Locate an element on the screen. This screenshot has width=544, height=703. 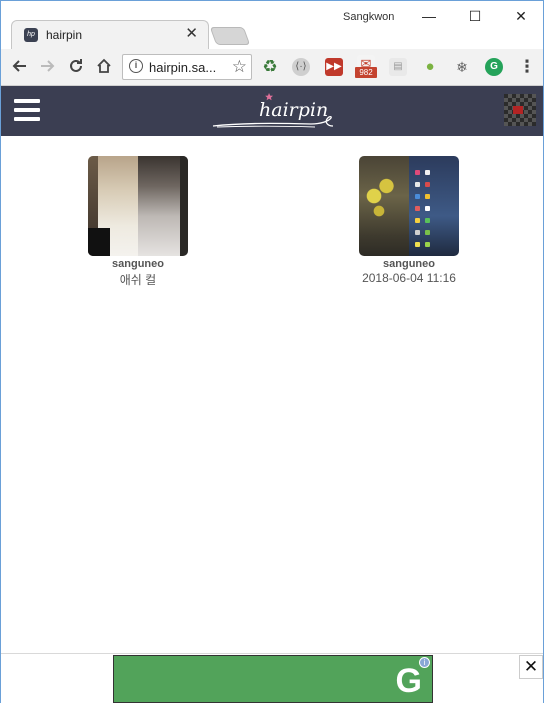
ad-banner: G i ✕ is located at coordinates (272, 678).